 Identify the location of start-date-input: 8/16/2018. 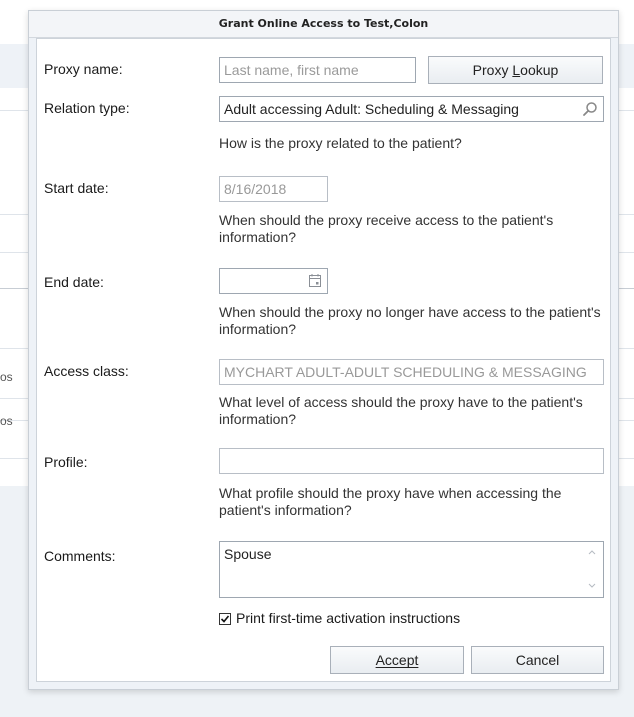
(273, 189).